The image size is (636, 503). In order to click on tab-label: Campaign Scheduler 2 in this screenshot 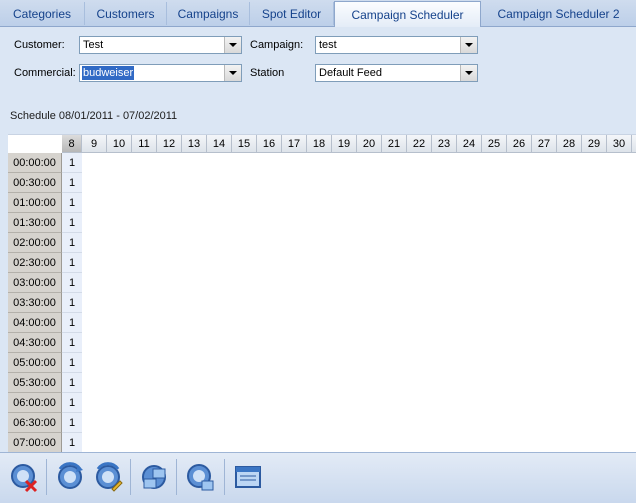, I will do `click(558, 13)`.